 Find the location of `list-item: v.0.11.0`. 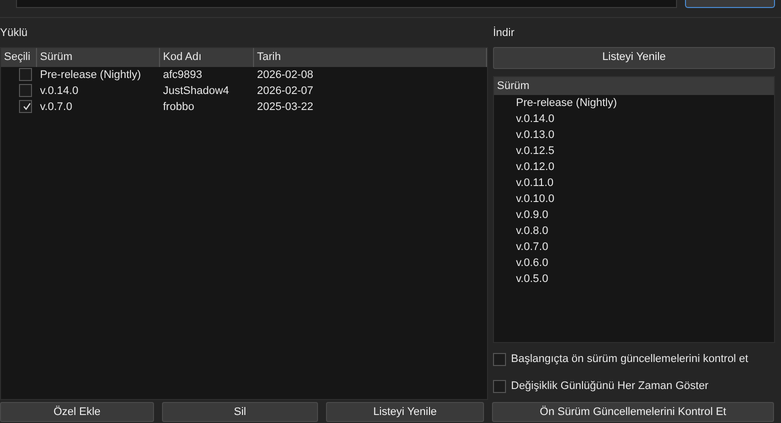

list-item: v.0.11.0 is located at coordinates (535, 182).